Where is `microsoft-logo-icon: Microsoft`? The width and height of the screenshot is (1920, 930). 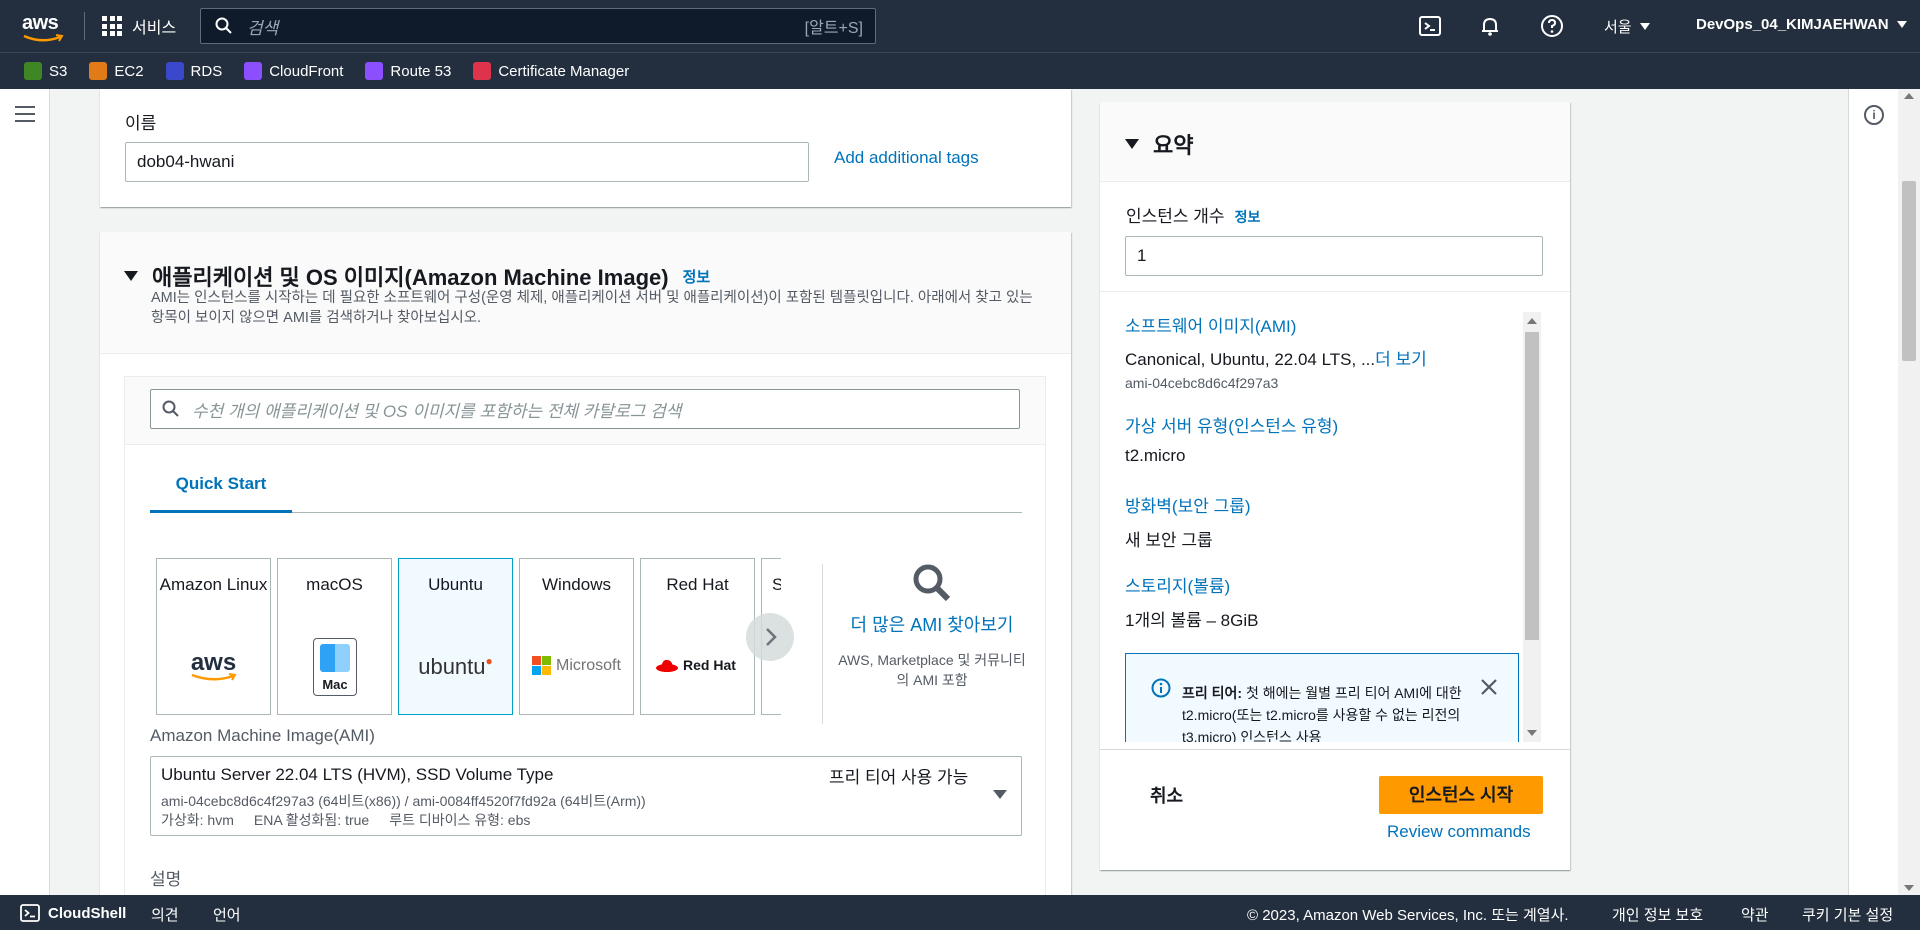
microsoft-logo-icon: Microsoft is located at coordinates (576, 665).